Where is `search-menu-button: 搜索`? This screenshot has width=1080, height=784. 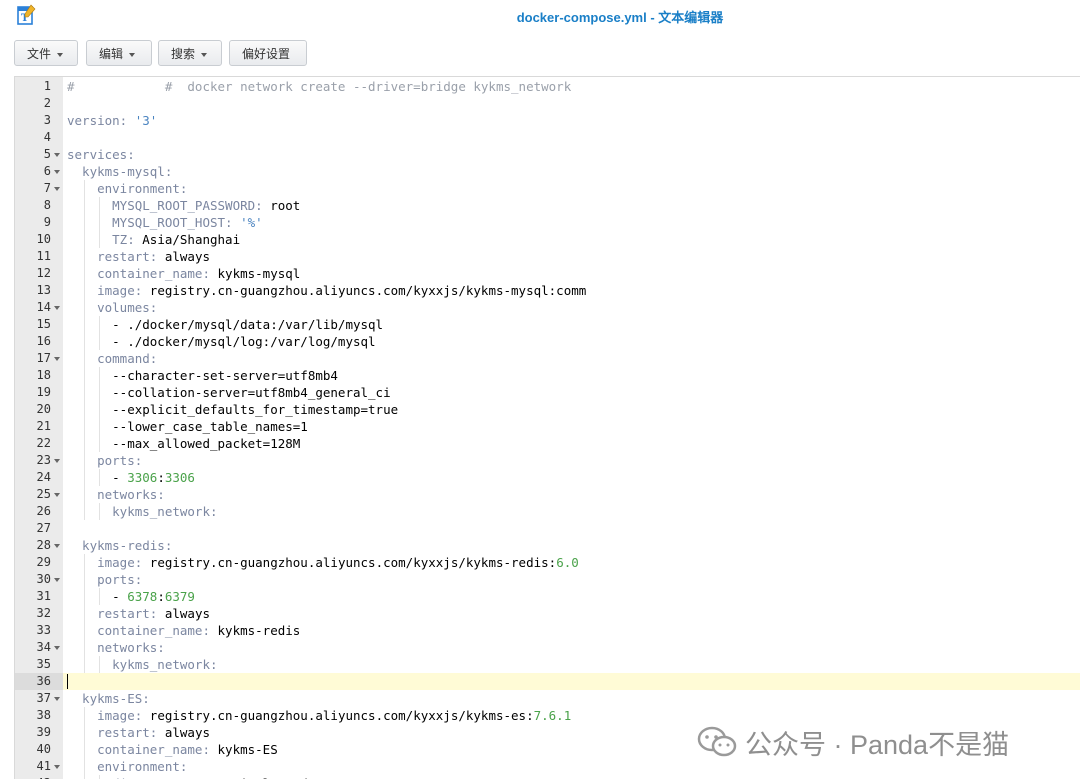
search-menu-button: 搜索 is located at coordinates (190, 53).